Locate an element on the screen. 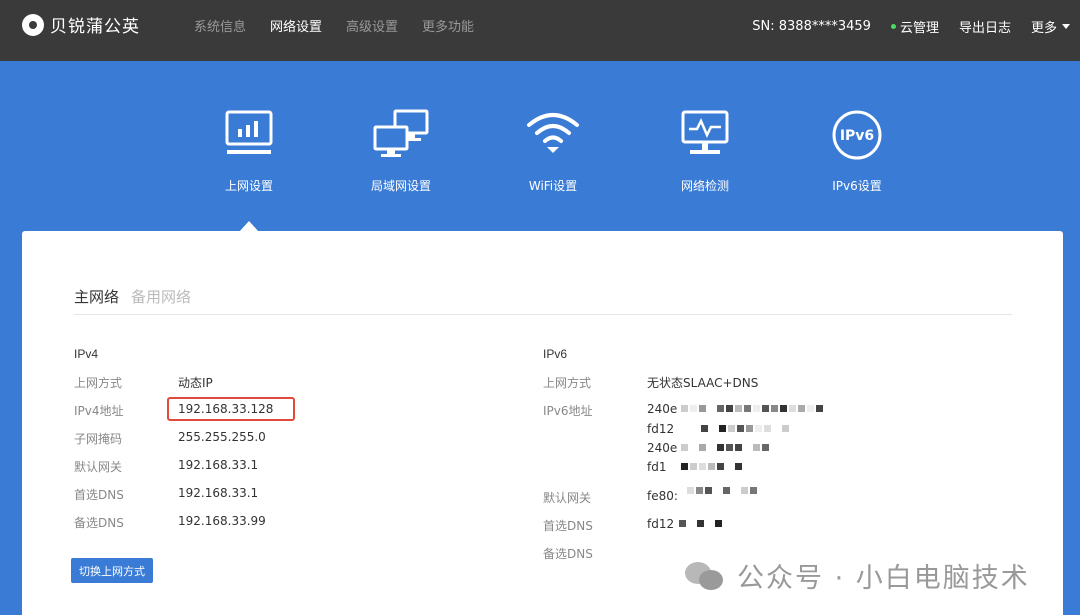  row-key: IPv6地址 is located at coordinates (568, 411).